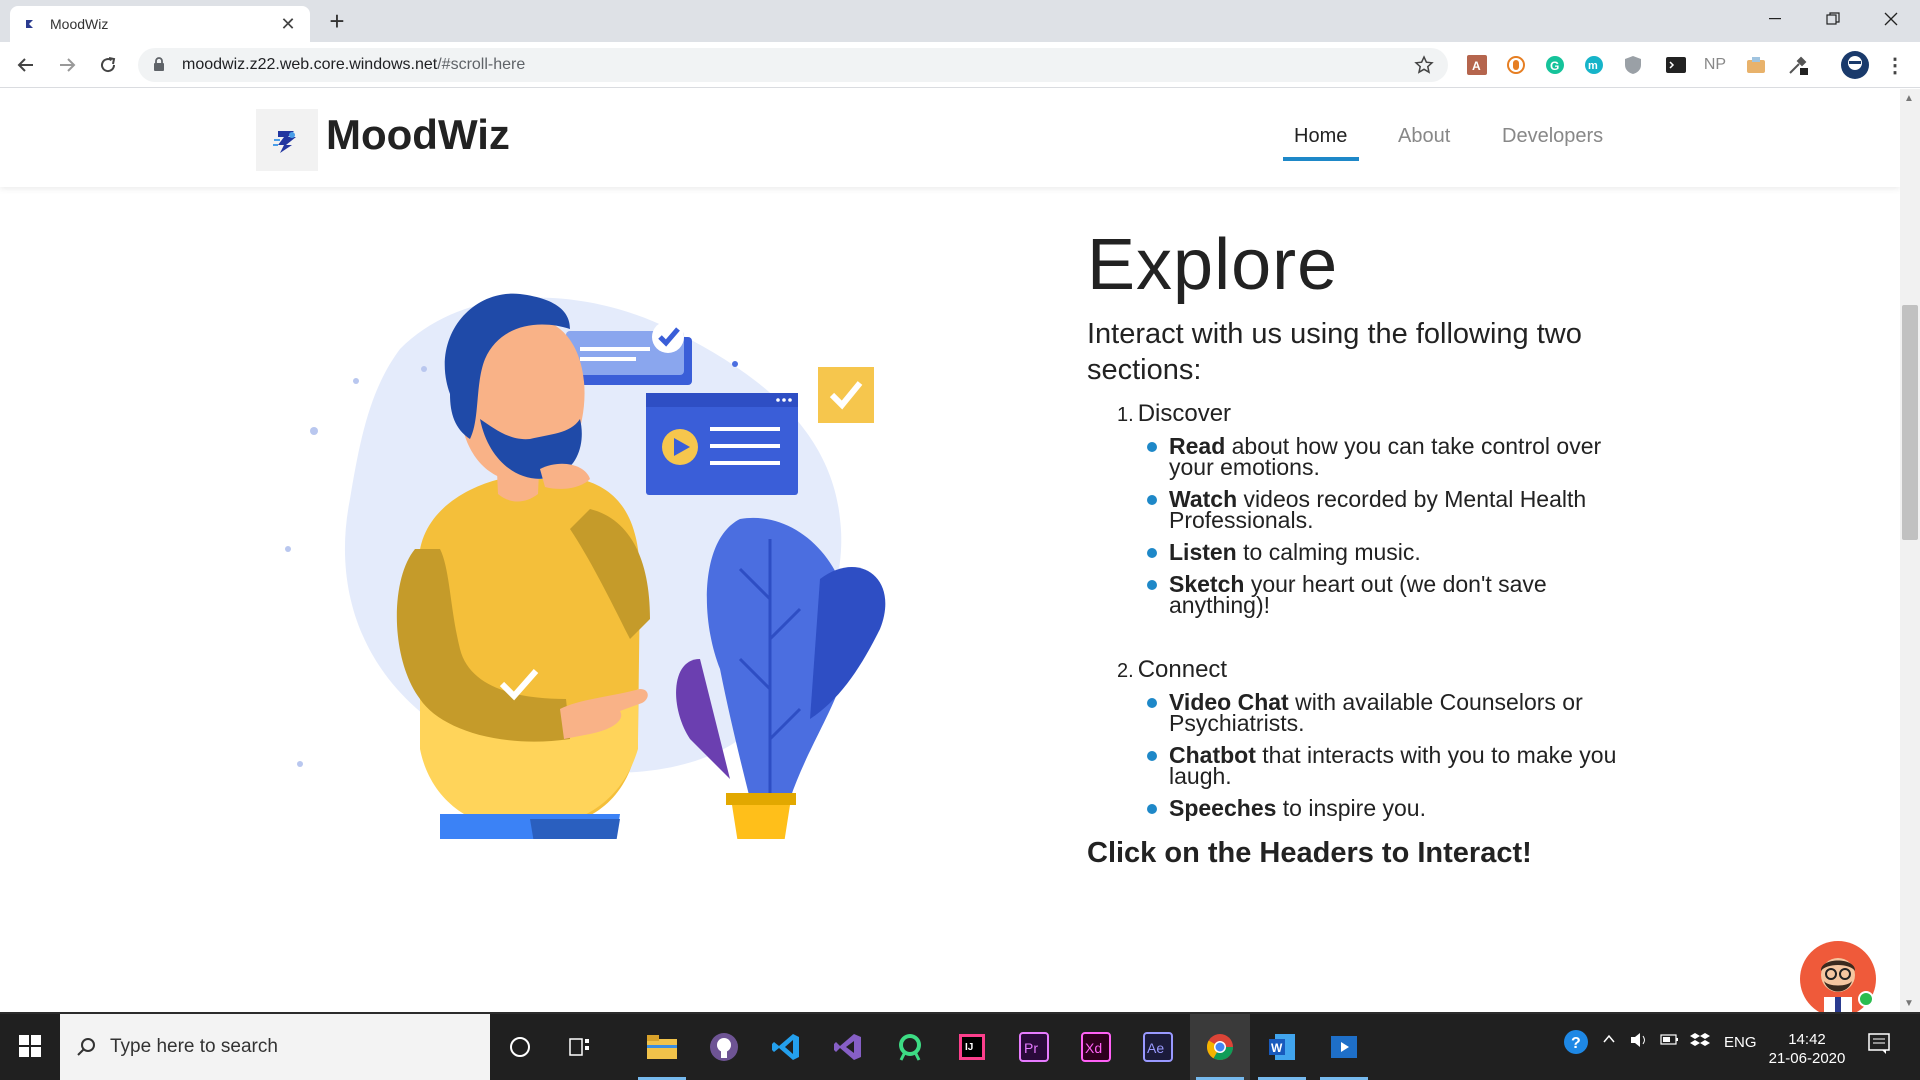 This screenshot has height=1080, width=1920. Describe the element at coordinates (1397, 552) in the screenshot. I see `list-item: Listen to calming music.` at that location.